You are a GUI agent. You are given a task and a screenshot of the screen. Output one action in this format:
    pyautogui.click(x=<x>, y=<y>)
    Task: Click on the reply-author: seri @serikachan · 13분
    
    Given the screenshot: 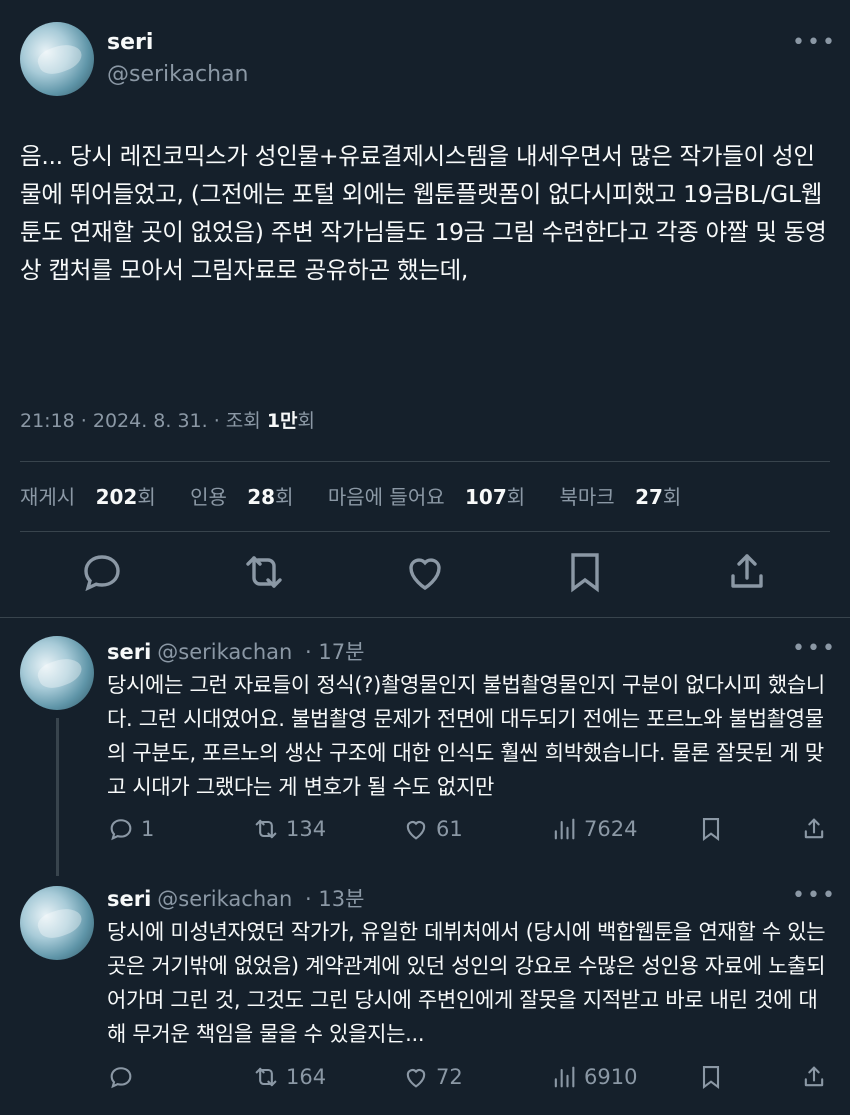 What is the action you would take?
    pyautogui.click(x=235, y=898)
    